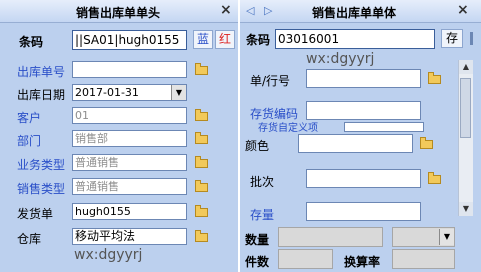 This screenshot has height=272, width=481. Describe the element at coordinates (129, 186) in the screenshot. I see `sales-type-input: 普通销售` at that location.